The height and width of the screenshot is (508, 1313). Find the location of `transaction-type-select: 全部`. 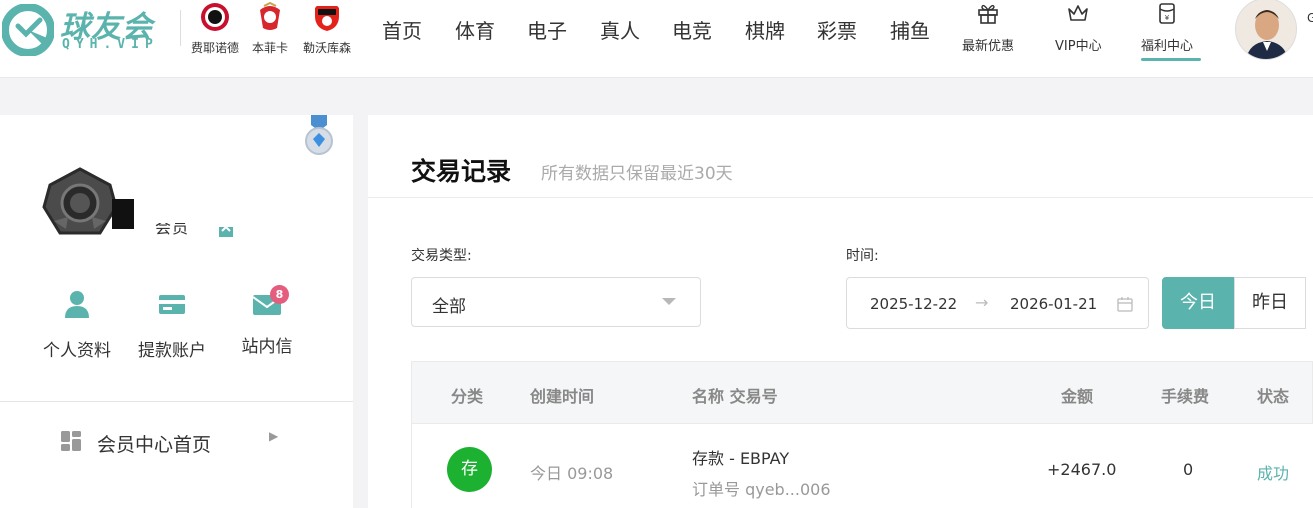

transaction-type-select: 全部 is located at coordinates (556, 302).